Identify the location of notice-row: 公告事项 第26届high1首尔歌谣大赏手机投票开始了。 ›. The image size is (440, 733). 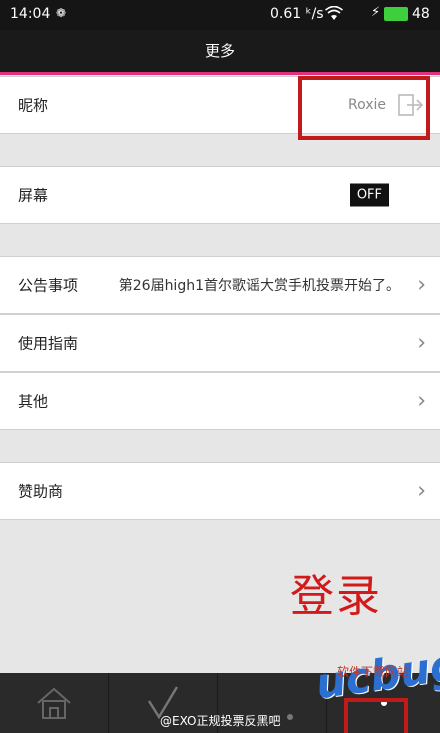
(220, 285).